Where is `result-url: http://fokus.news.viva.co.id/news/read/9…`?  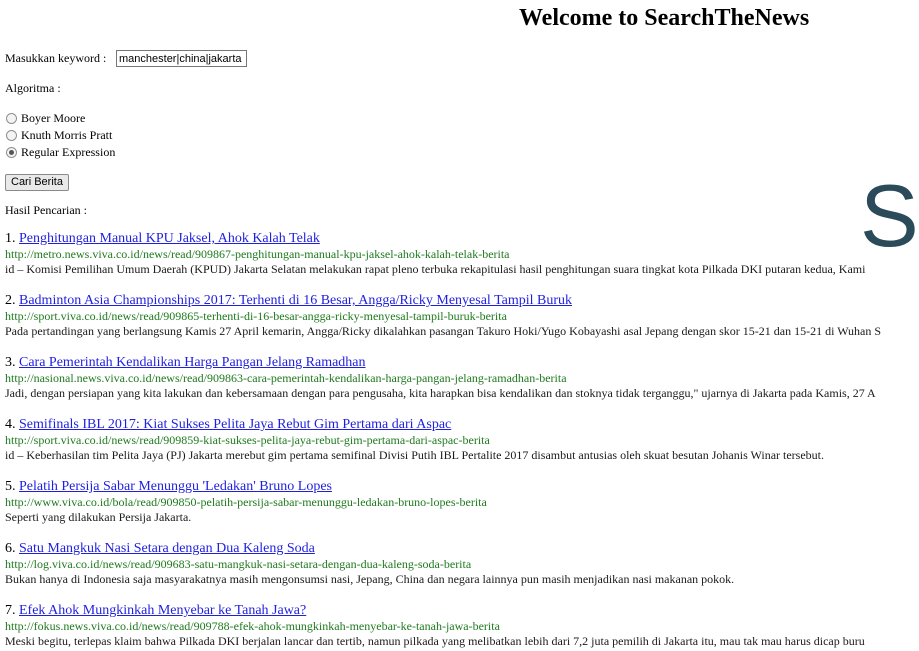
result-url: http://fokus.news.viva.co.id/news/read/9… is located at coordinates (252, 626).